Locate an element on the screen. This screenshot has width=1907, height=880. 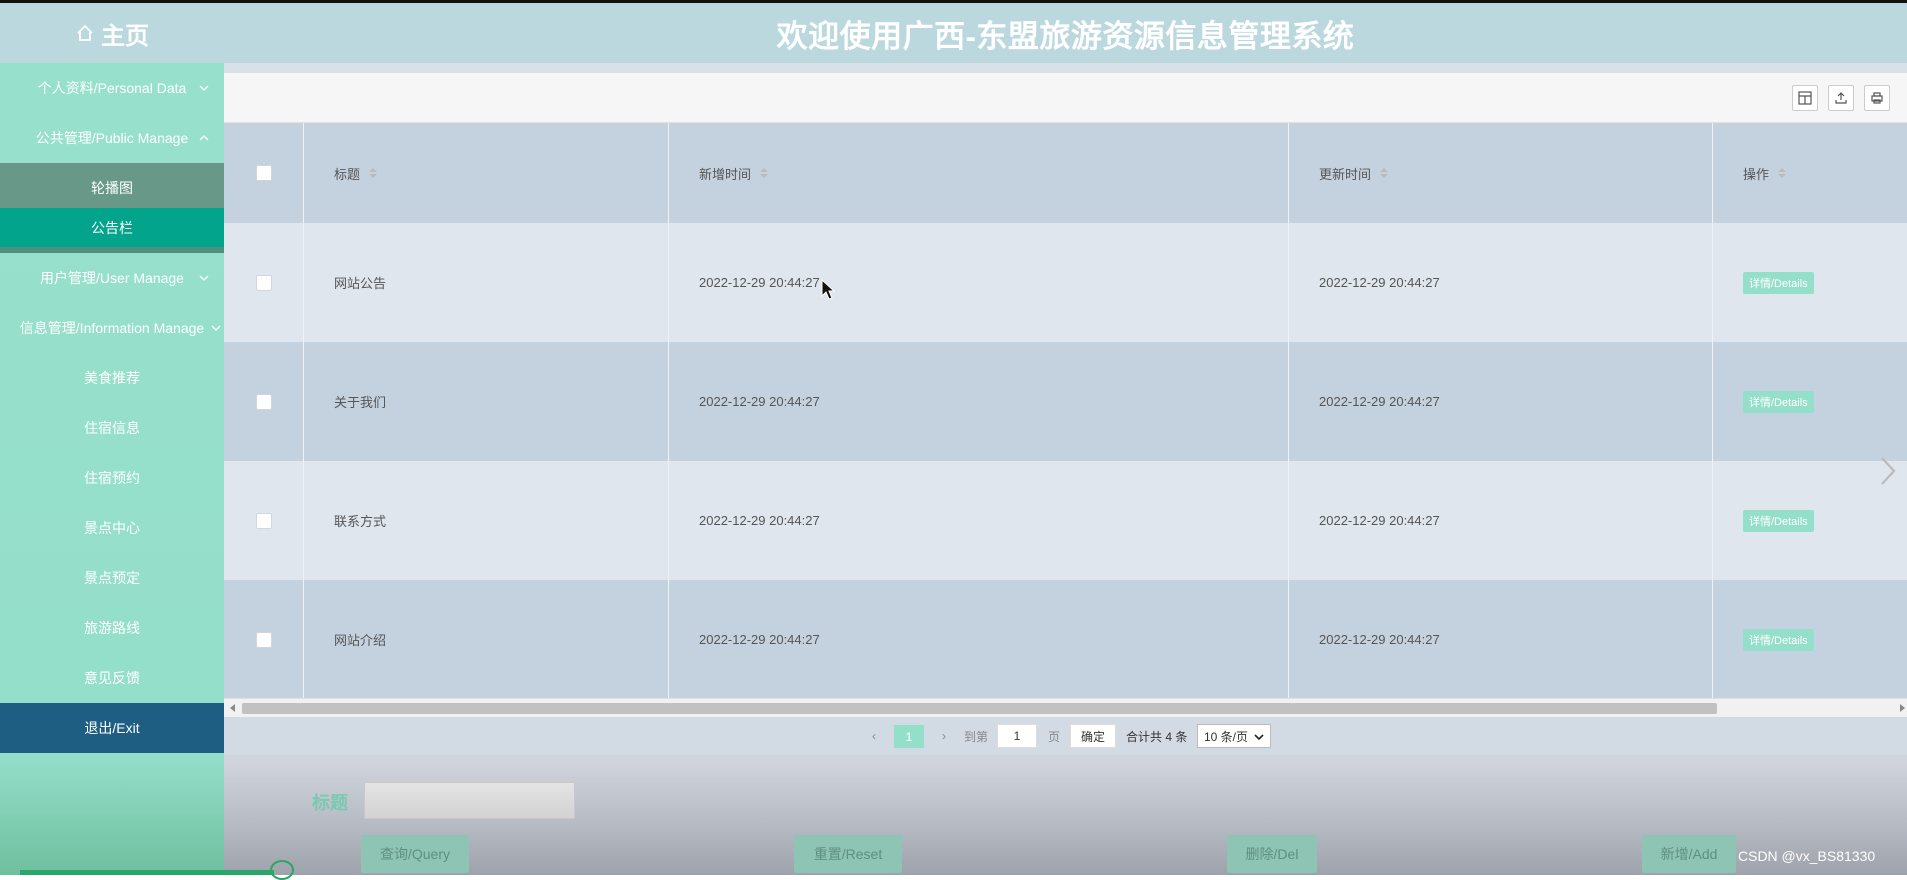
export-button is located at coordinates (1841, 98).